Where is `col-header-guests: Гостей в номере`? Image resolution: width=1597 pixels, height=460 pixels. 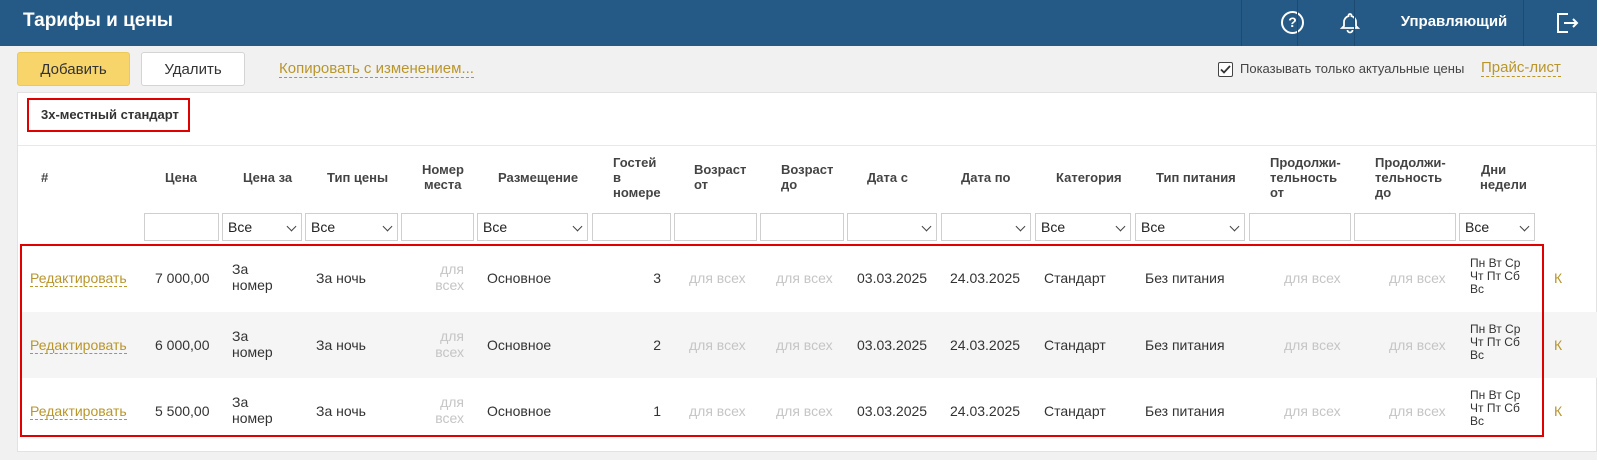
col-header-guests: Гостей в номере is located at coordinates (637, 177).